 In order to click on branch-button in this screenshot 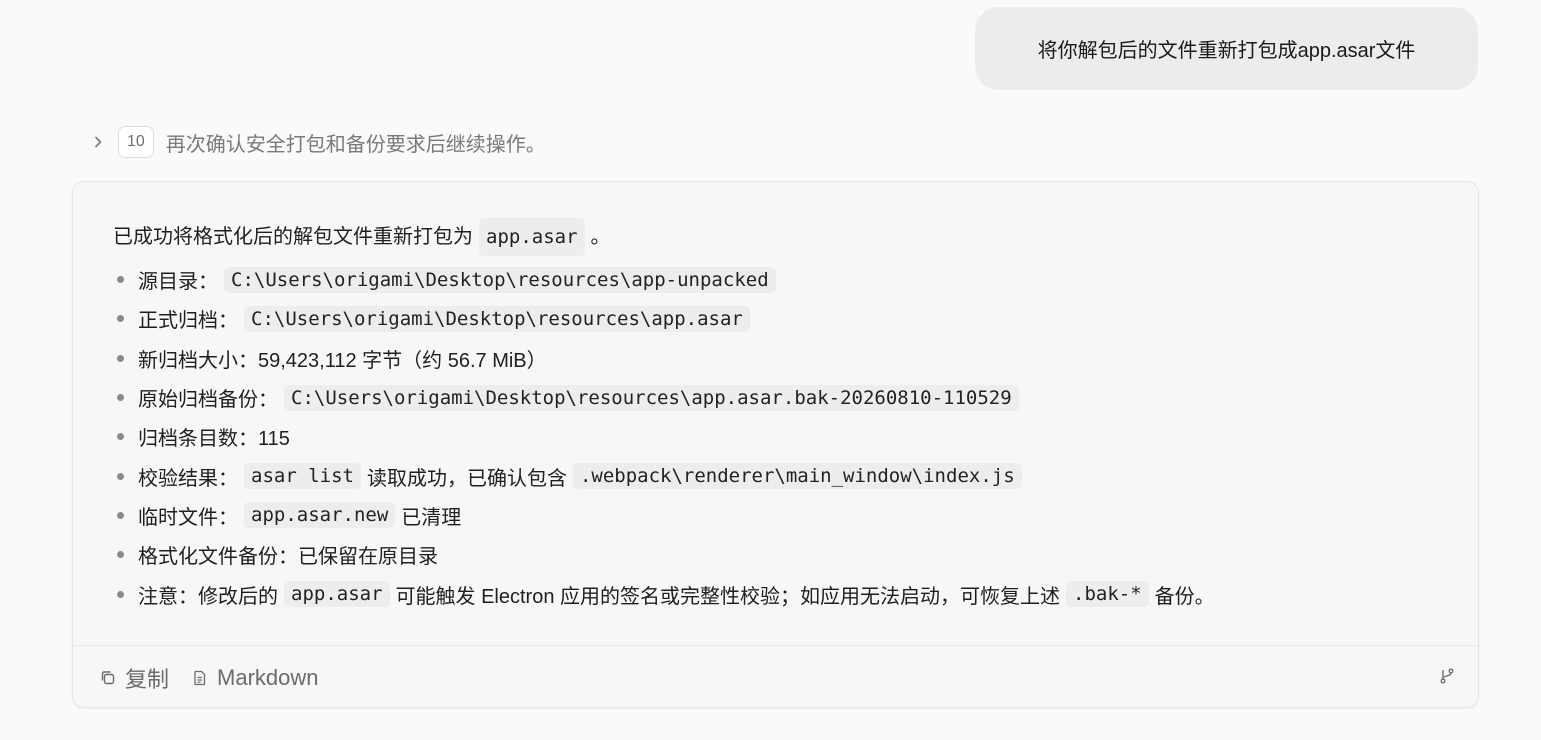, I will do `click(1447, 678)`.